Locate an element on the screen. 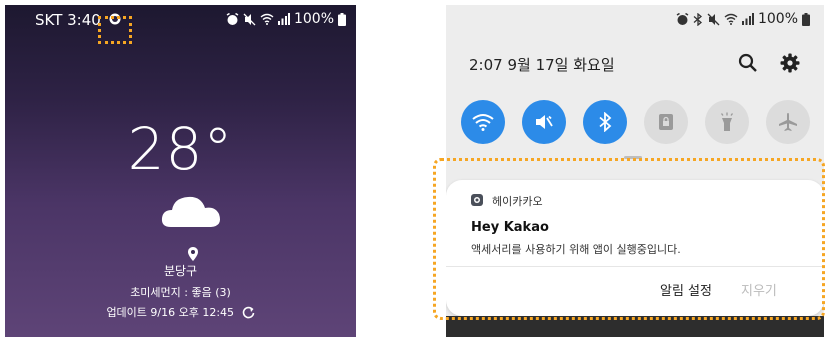 The image size is (828, 338). status-bar: 100% is located at coordinates (743, 19).